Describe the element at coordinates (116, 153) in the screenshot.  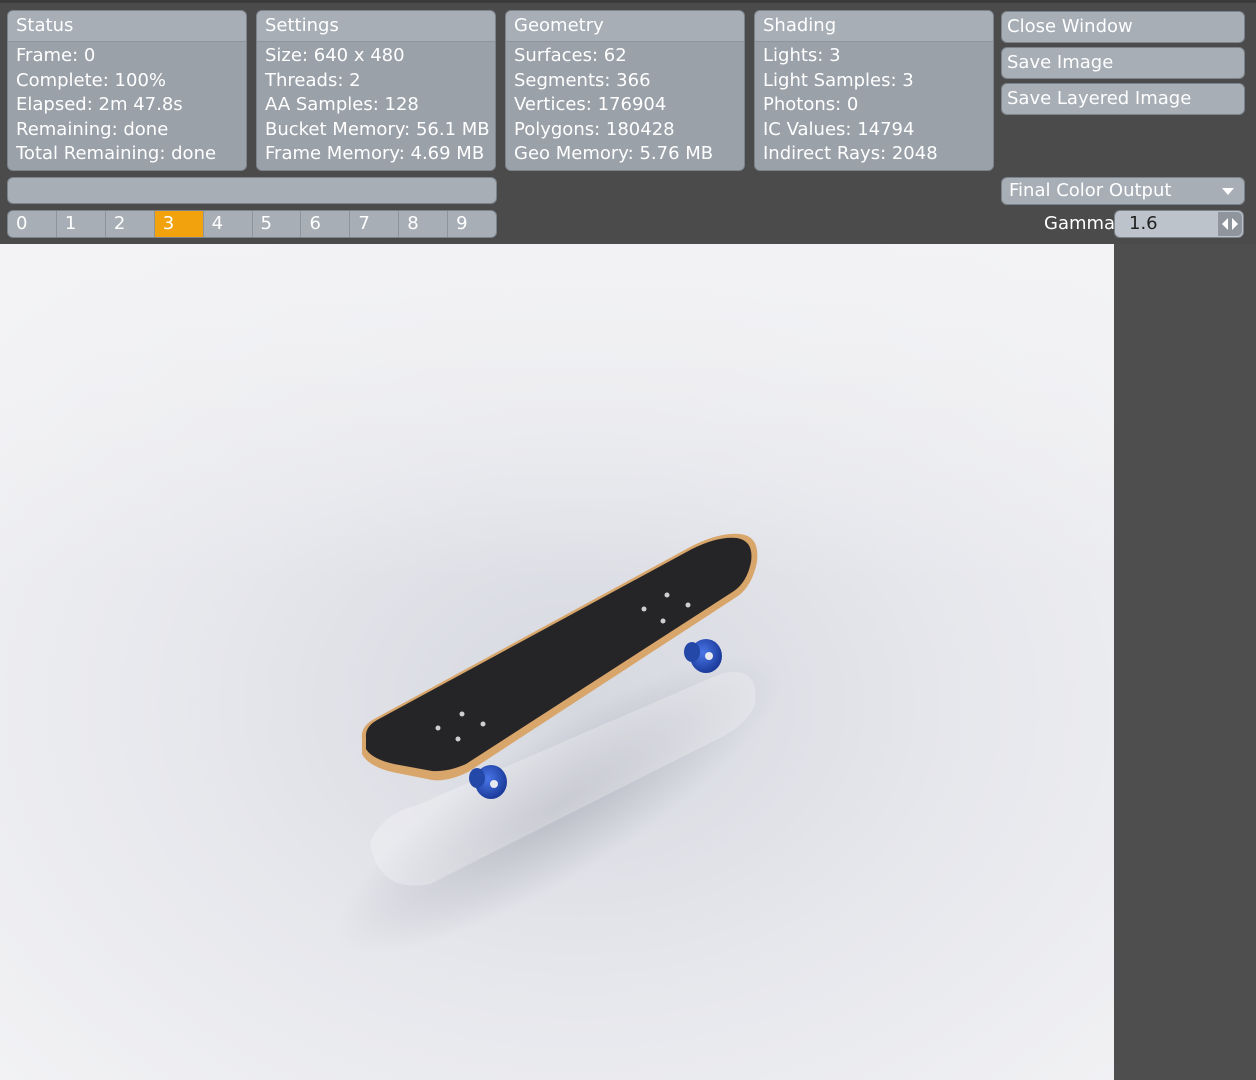
I see `status-total-remaining: Total Remaining: done` at that location.